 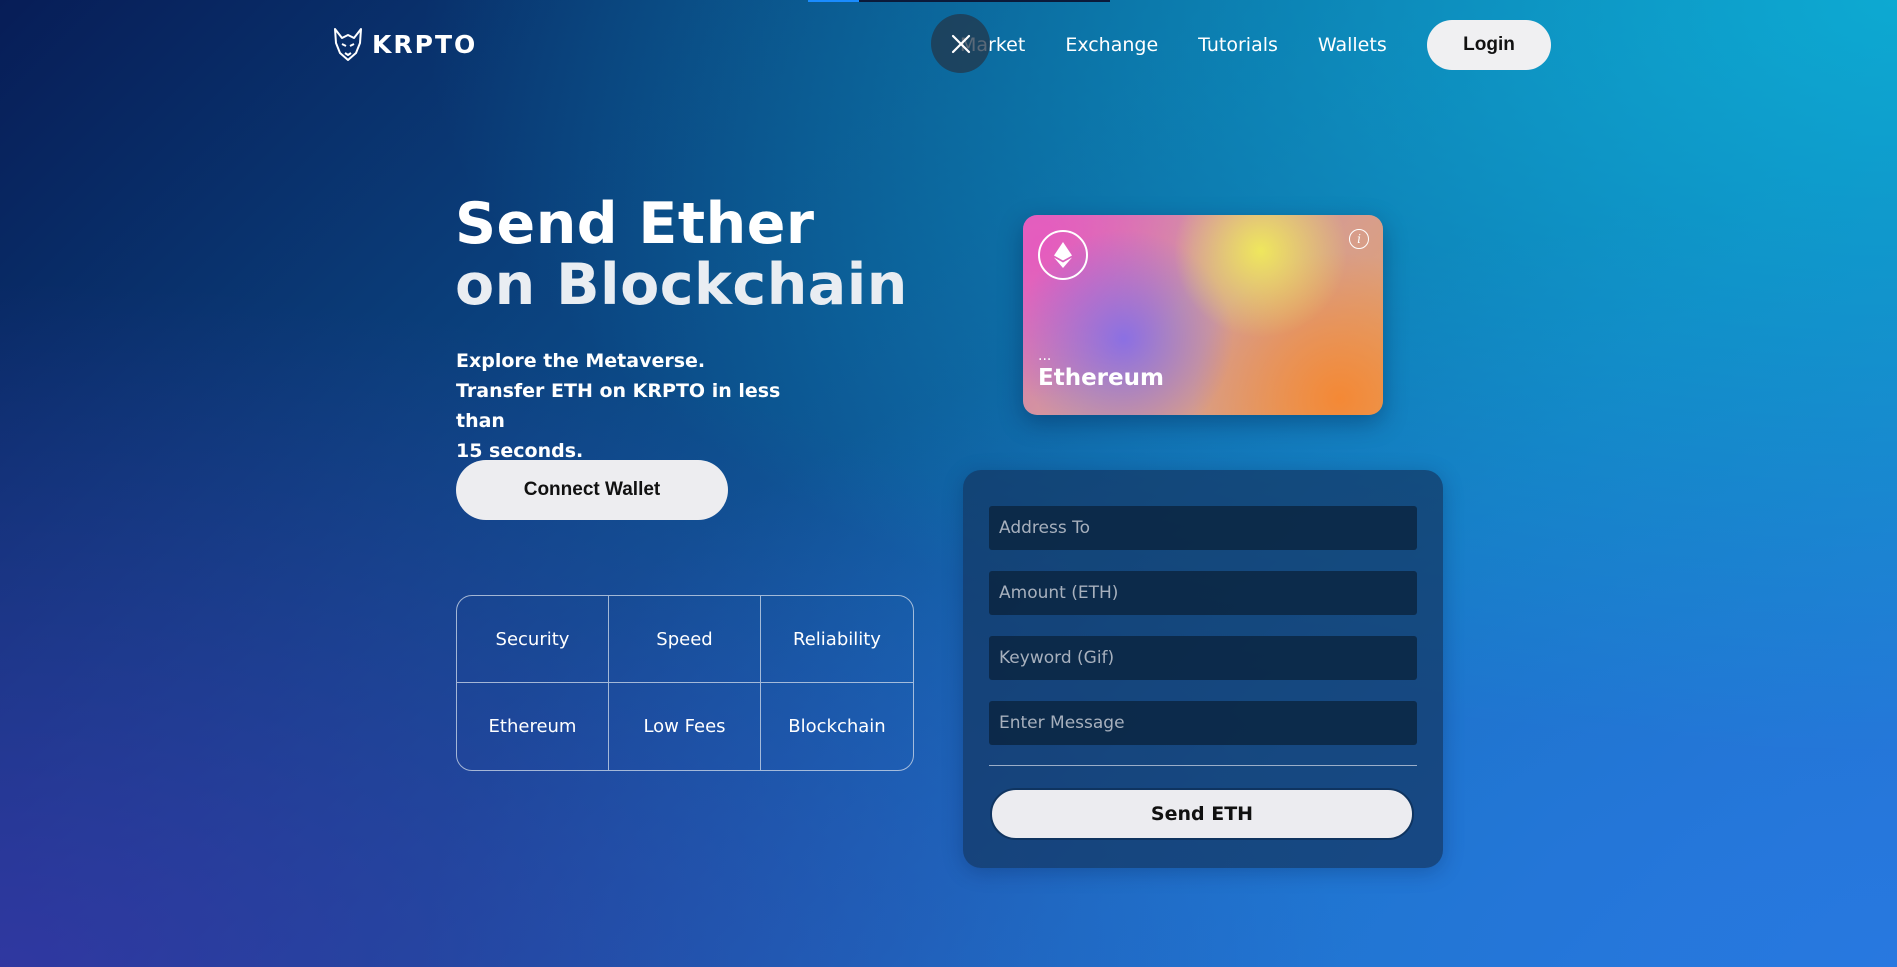 I want to click on card-network-name: Ethereum, so click(x=1101, y=378).